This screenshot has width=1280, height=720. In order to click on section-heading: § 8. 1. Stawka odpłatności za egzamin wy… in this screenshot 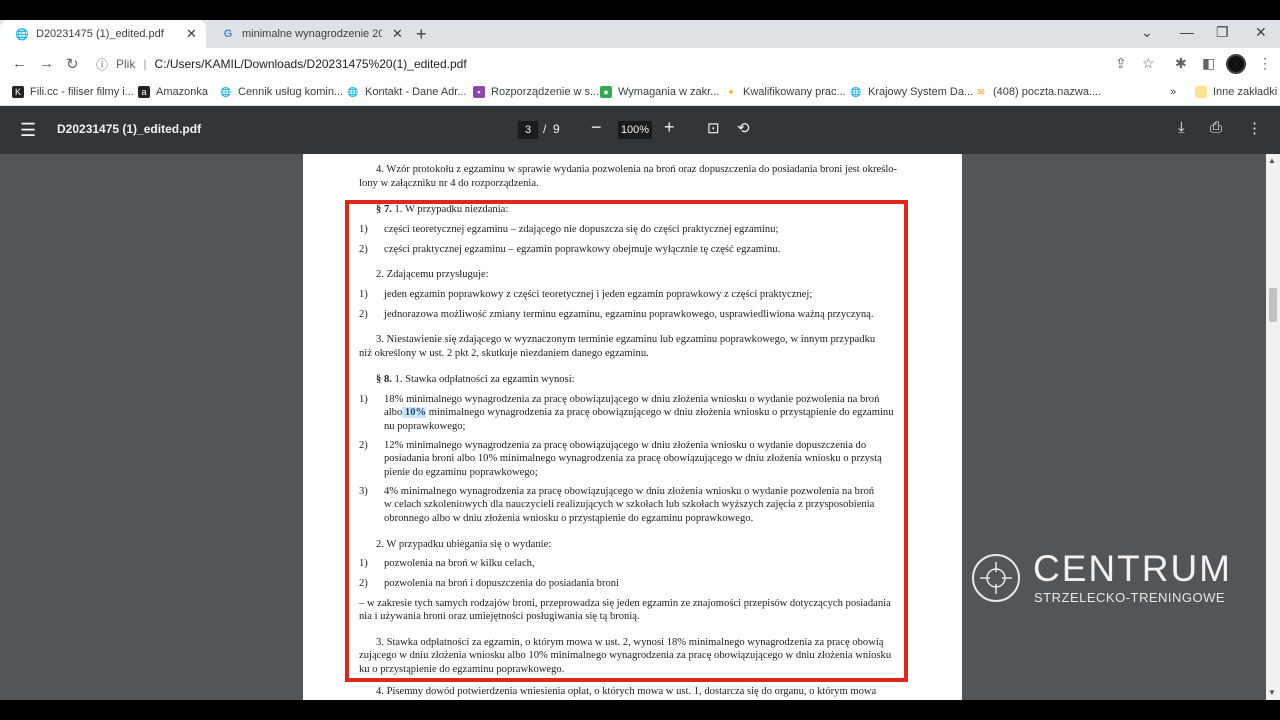, I will do `click(475, 379)`.